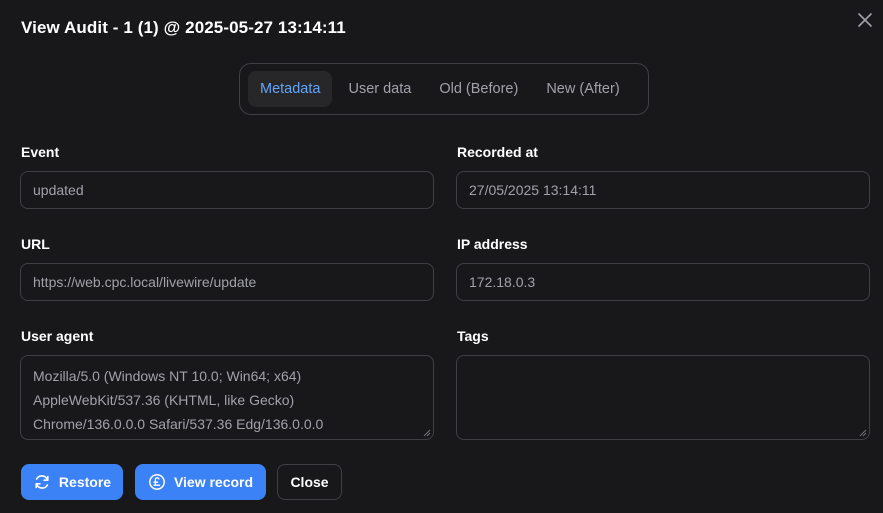 The image size is (883, 513). What do you see at coordinates (227, 190) in the screenshot?
I see `event-field: updated` at bounding box center [227, 190].